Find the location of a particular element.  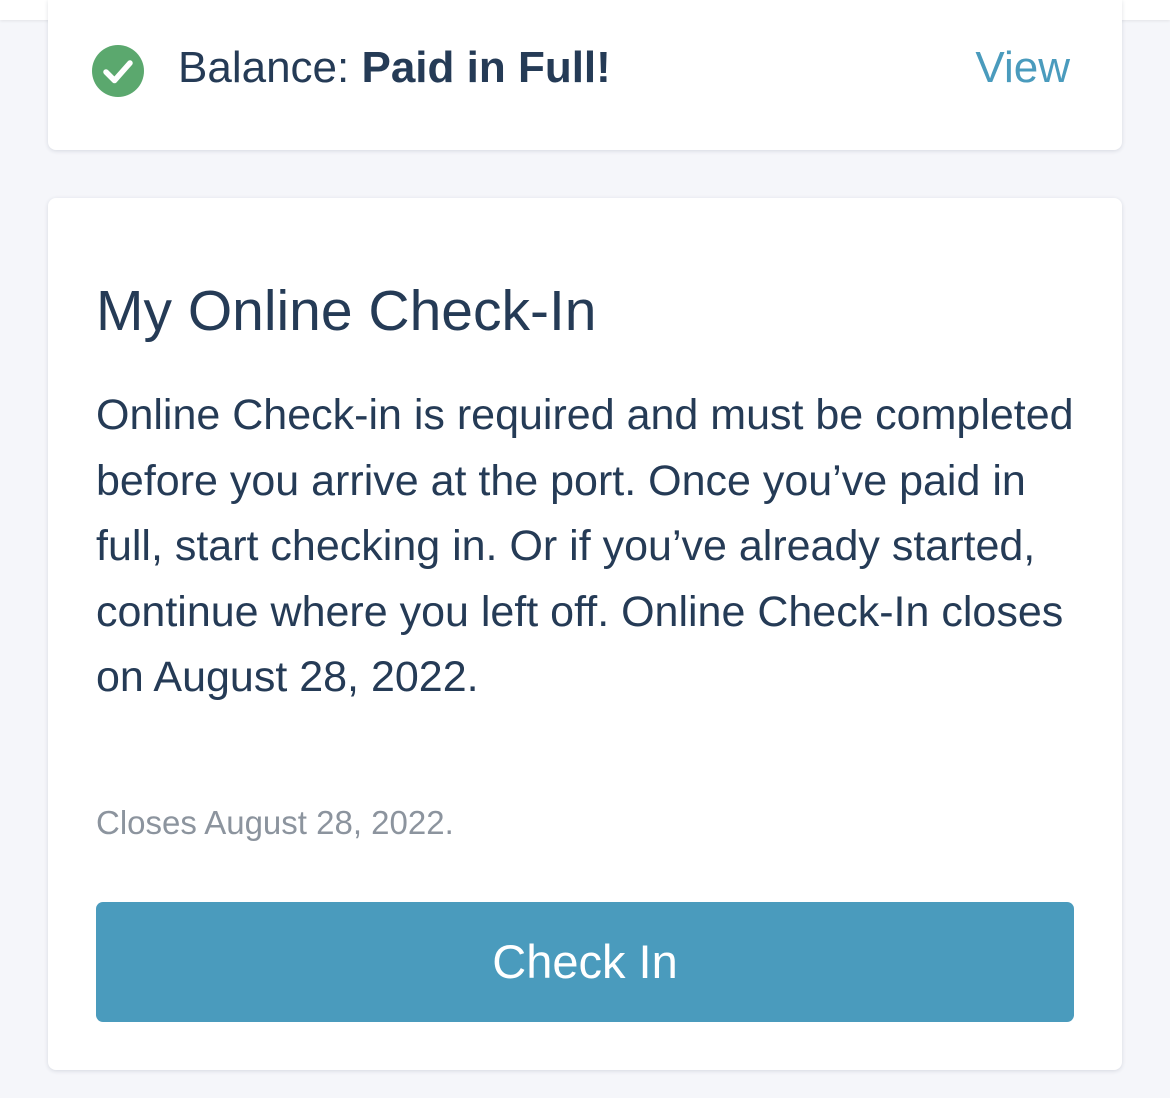

balance-text: Balance: Paid in Full! is located at coordinates (394, 68).